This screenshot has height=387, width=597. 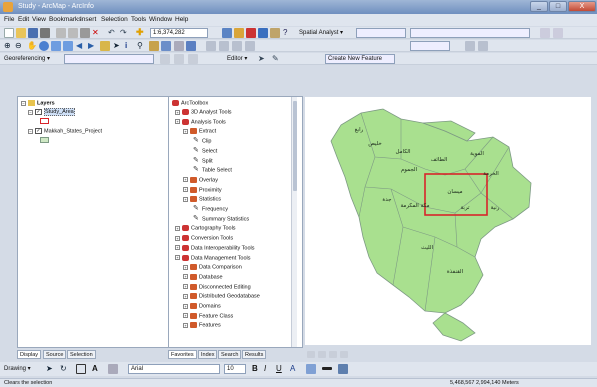 What do you see at coordinates (277, 59) in the screenshot?
I see `sketch-pencil-icon: ✎` at bounding box center [277, 59].